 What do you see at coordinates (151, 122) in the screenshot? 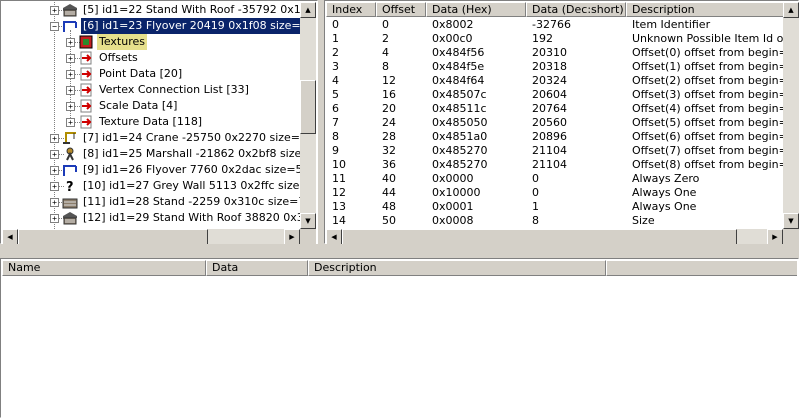
I see `tree-child-node: + Texture Data [118]` at bounding box center [151, 122].